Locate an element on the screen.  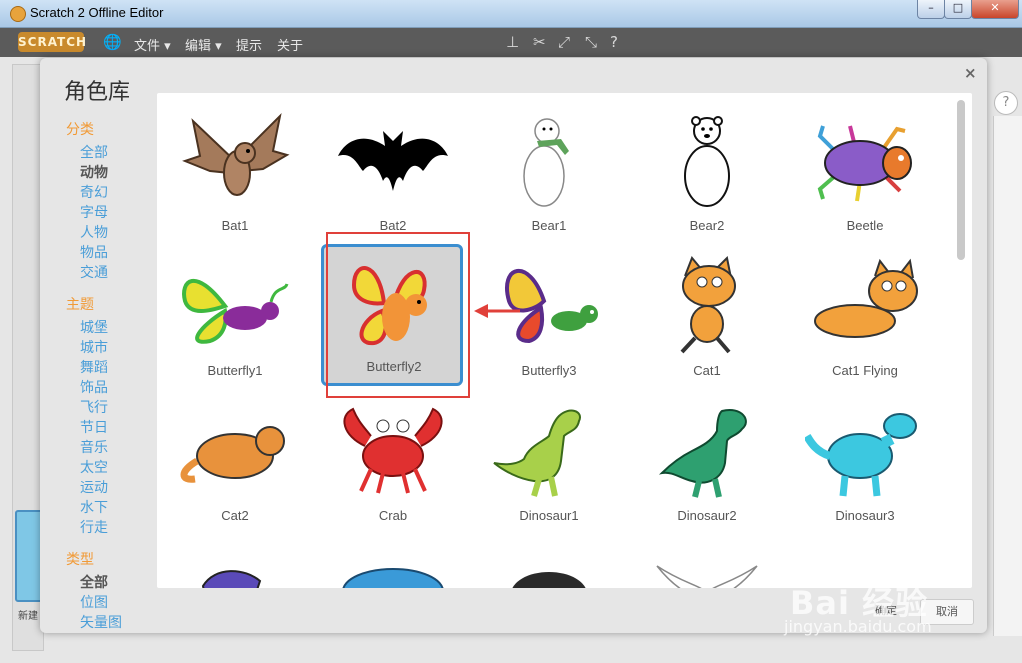
sprite-name: Beetle is located at coordinates (865, 225).